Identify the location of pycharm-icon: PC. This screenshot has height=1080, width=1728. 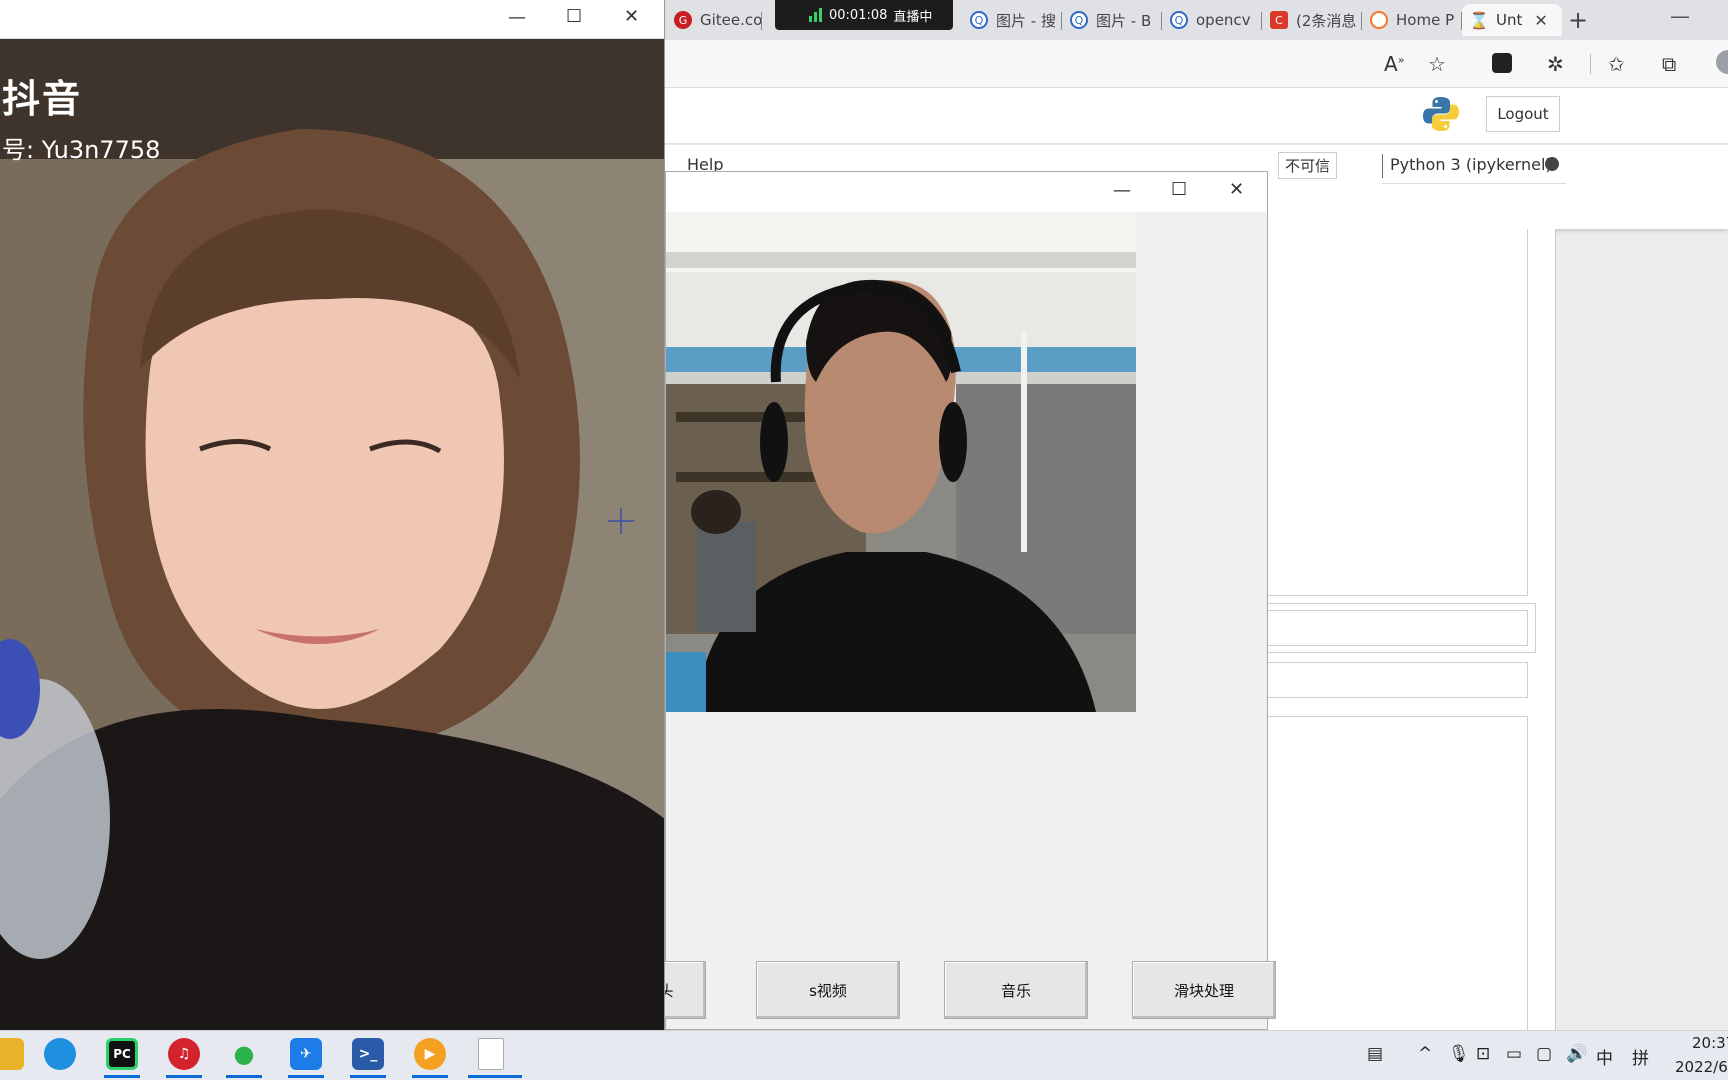
(122, 1054).